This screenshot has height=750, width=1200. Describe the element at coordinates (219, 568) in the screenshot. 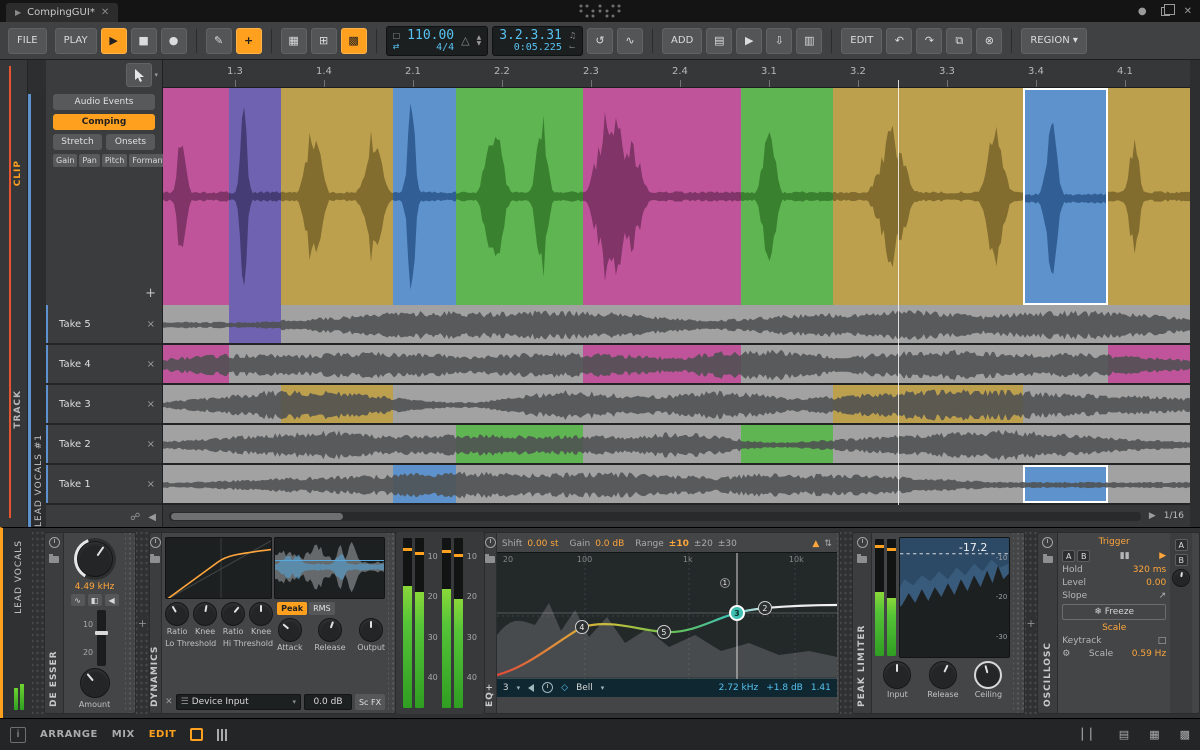

I see `compression-curve-display` at that location.